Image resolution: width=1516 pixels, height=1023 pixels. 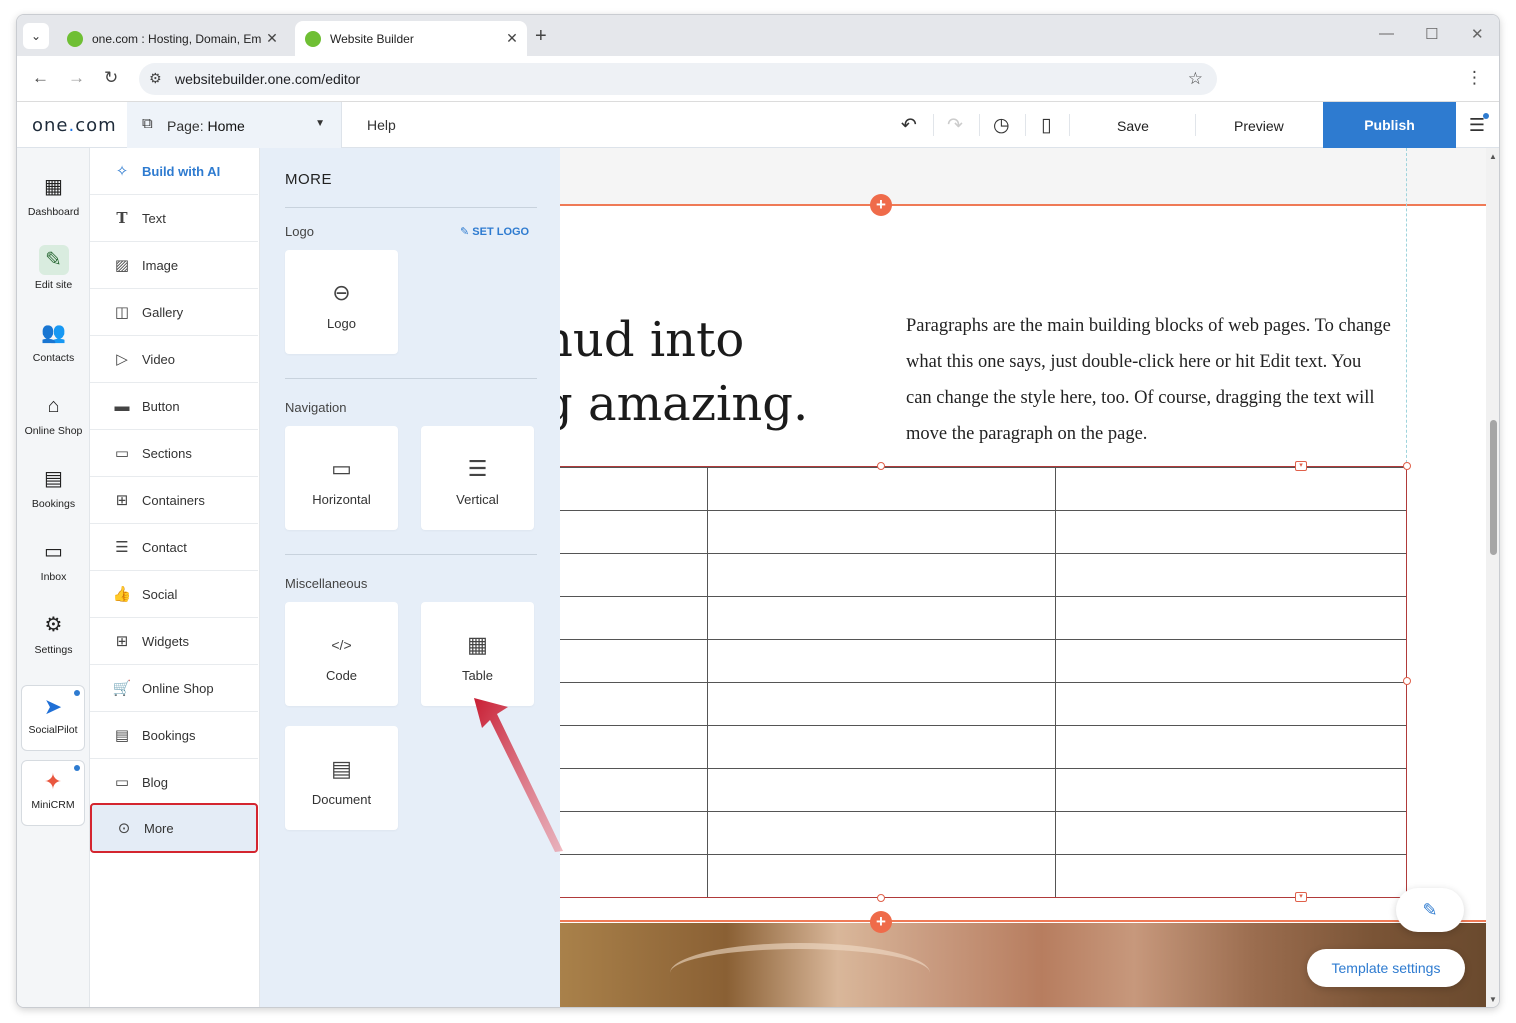 I want to click on set-logo-link: ✎ SET LOGO, so click(x=494, y=231).